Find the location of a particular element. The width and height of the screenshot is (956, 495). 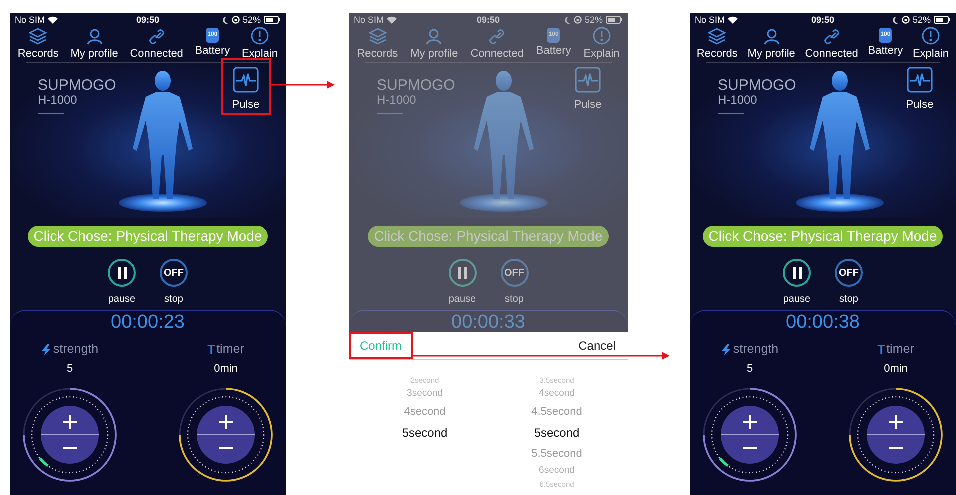

elapsed-time: 00:00:23 is located at coordinates (148, 323).